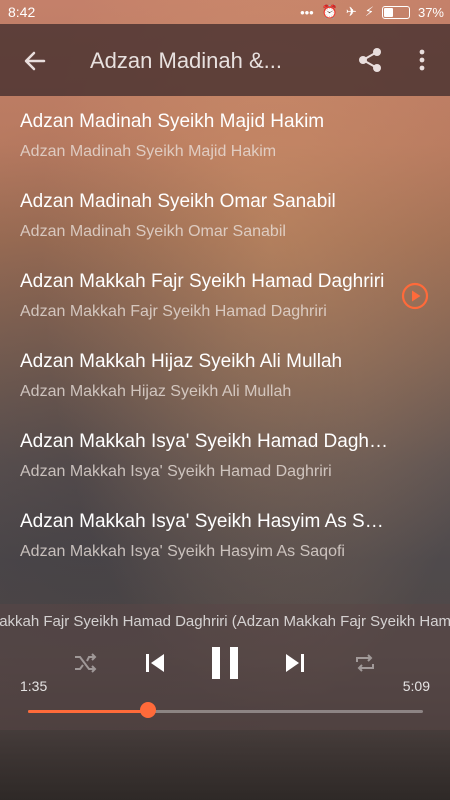 Image resolution: width=450 pixels, height=800 pixels. What do you see at coordinates (370, 60) in the screenshot?
I see `share-icon` at bounding box center [370, 60].